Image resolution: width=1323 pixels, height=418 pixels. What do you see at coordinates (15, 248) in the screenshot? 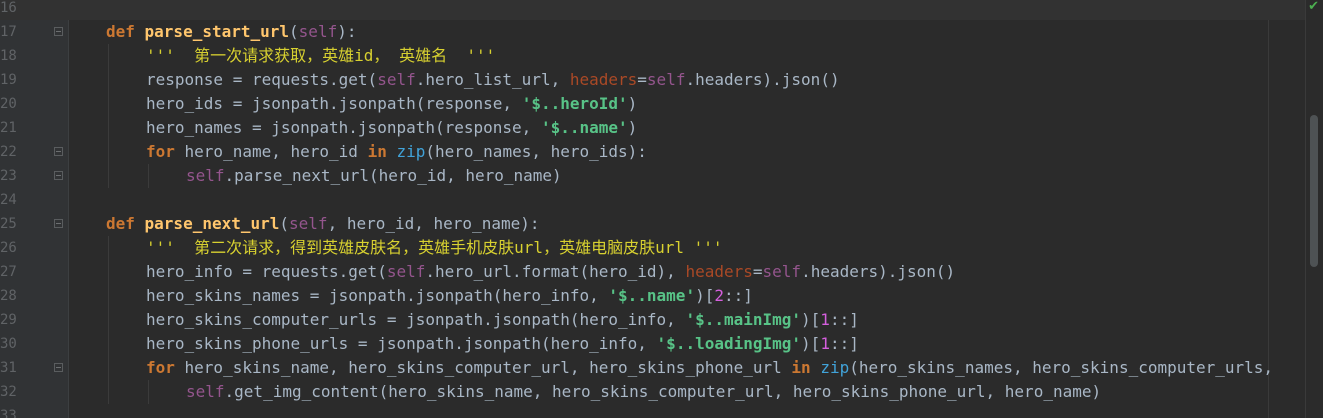
I see `line-number: 26` at bounding box center [15, 248].